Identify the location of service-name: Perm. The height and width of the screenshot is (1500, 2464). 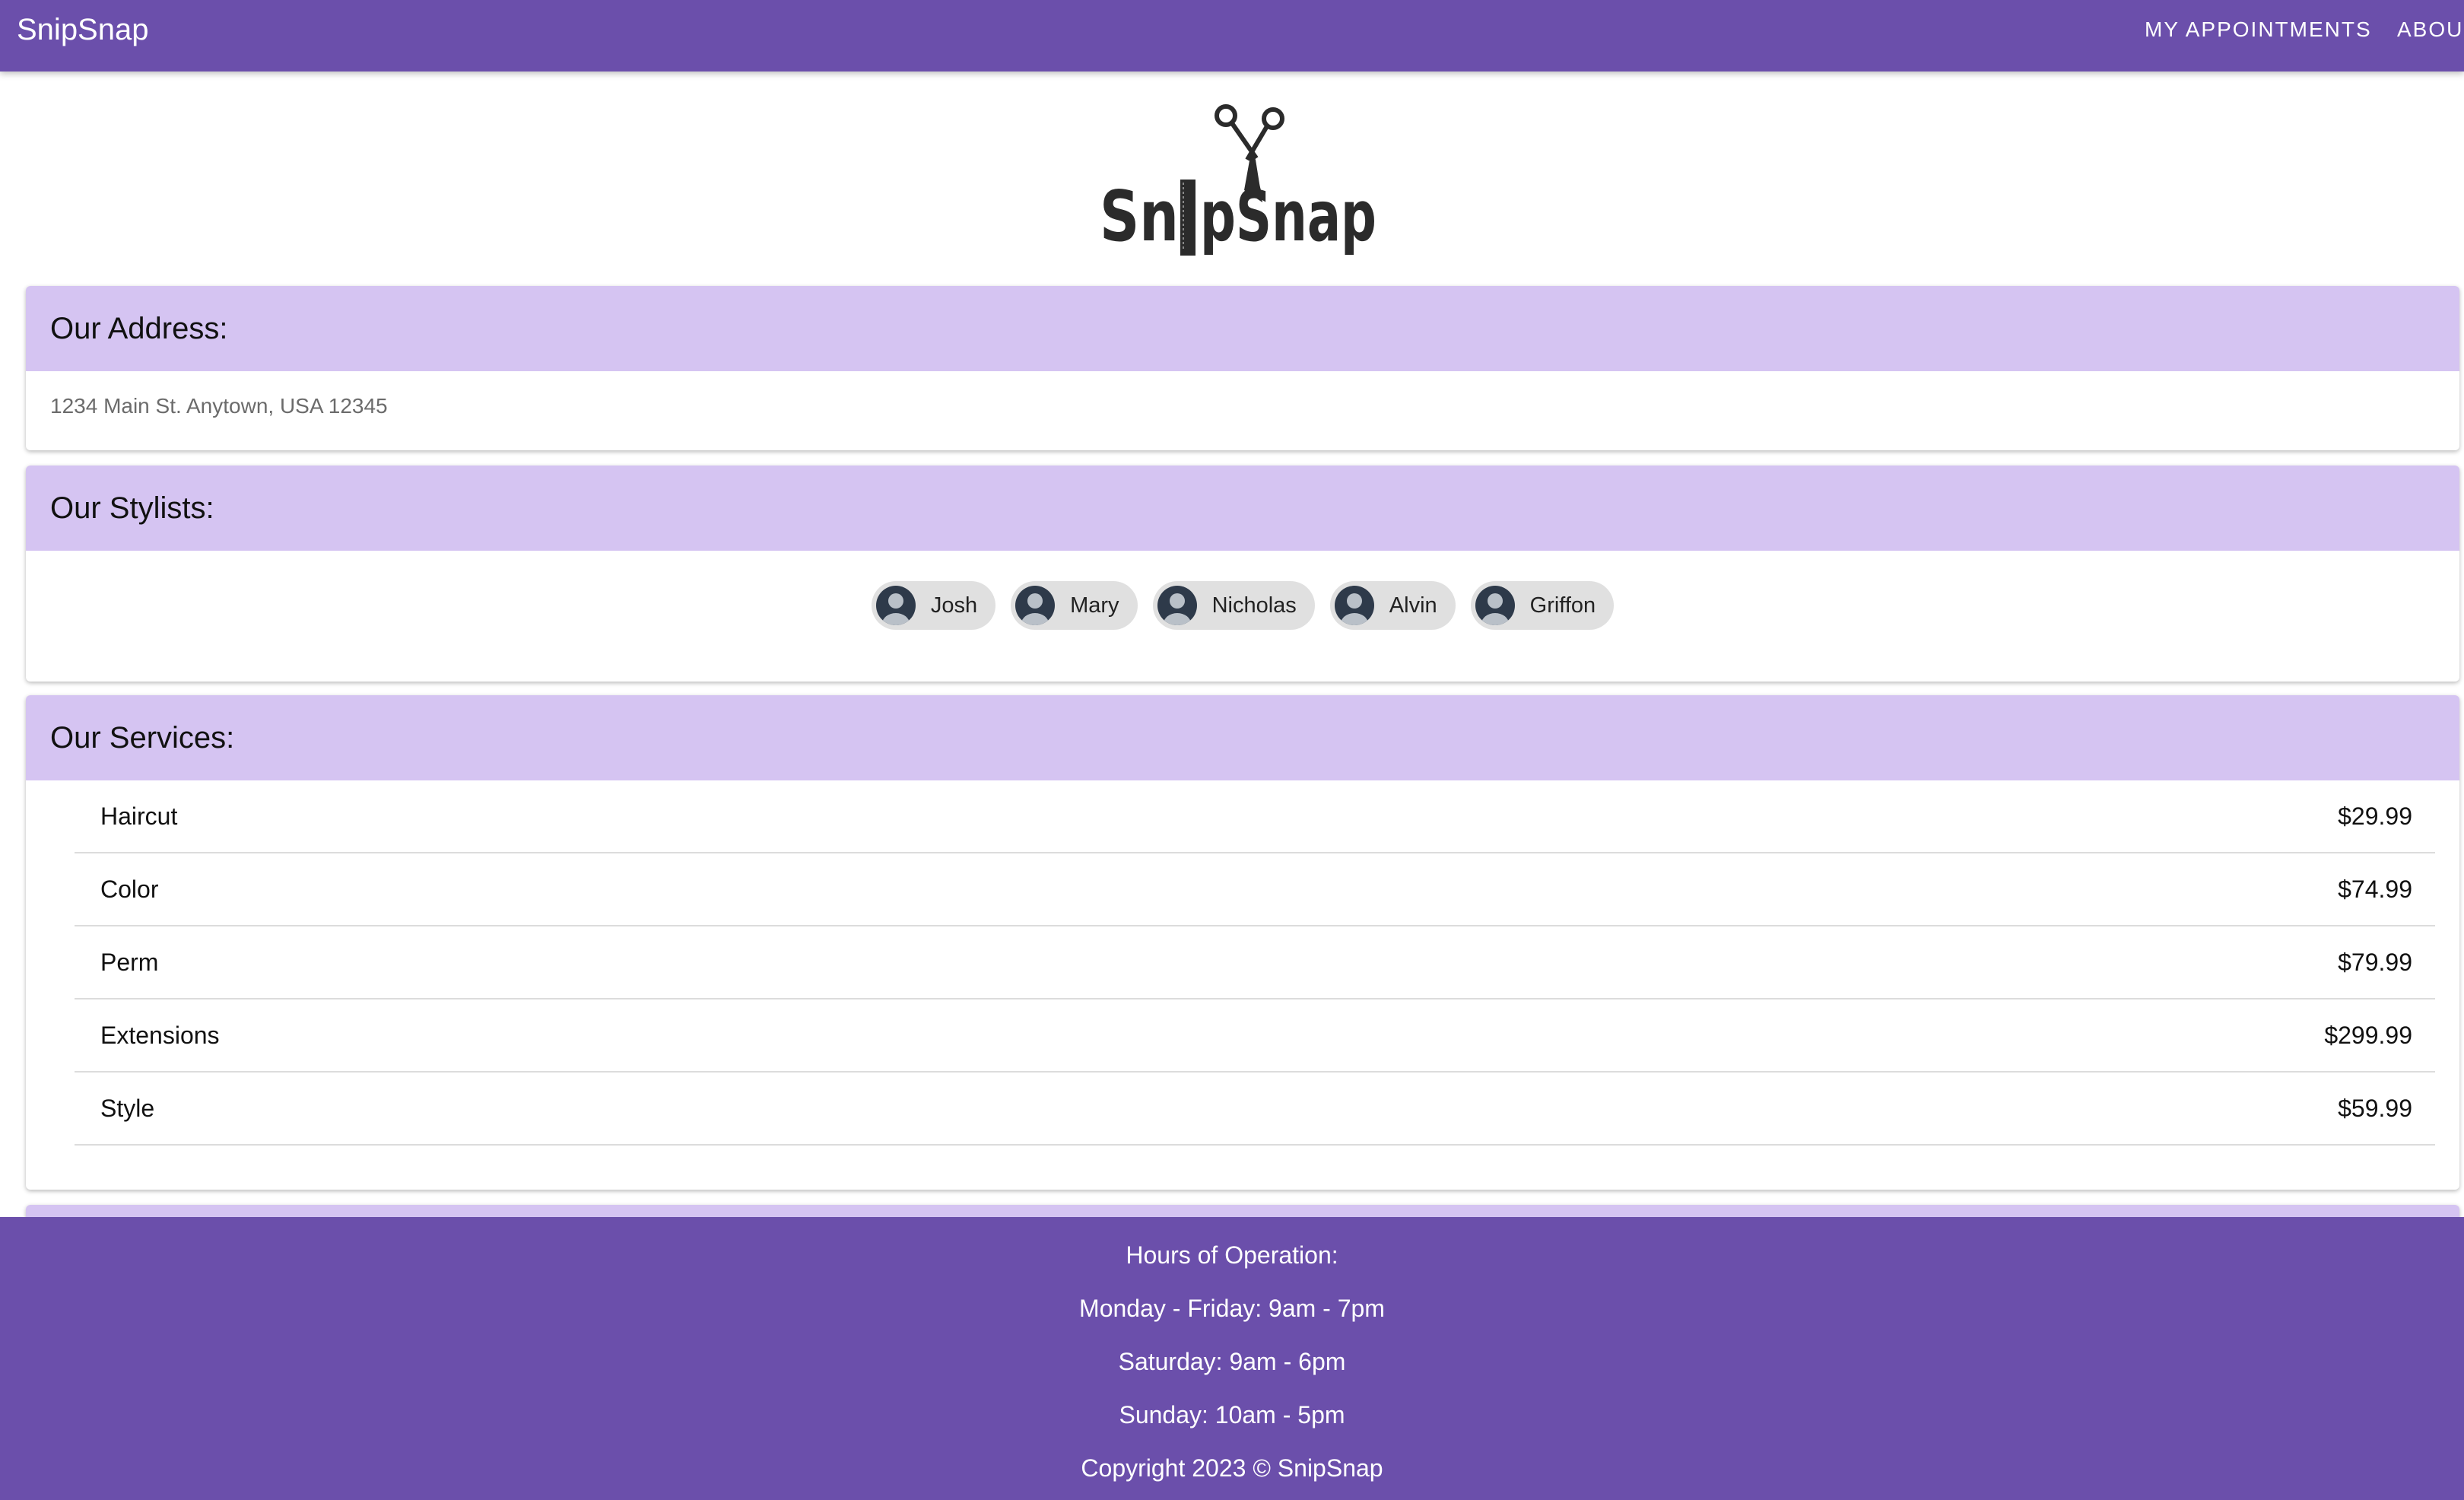
(129, 962).